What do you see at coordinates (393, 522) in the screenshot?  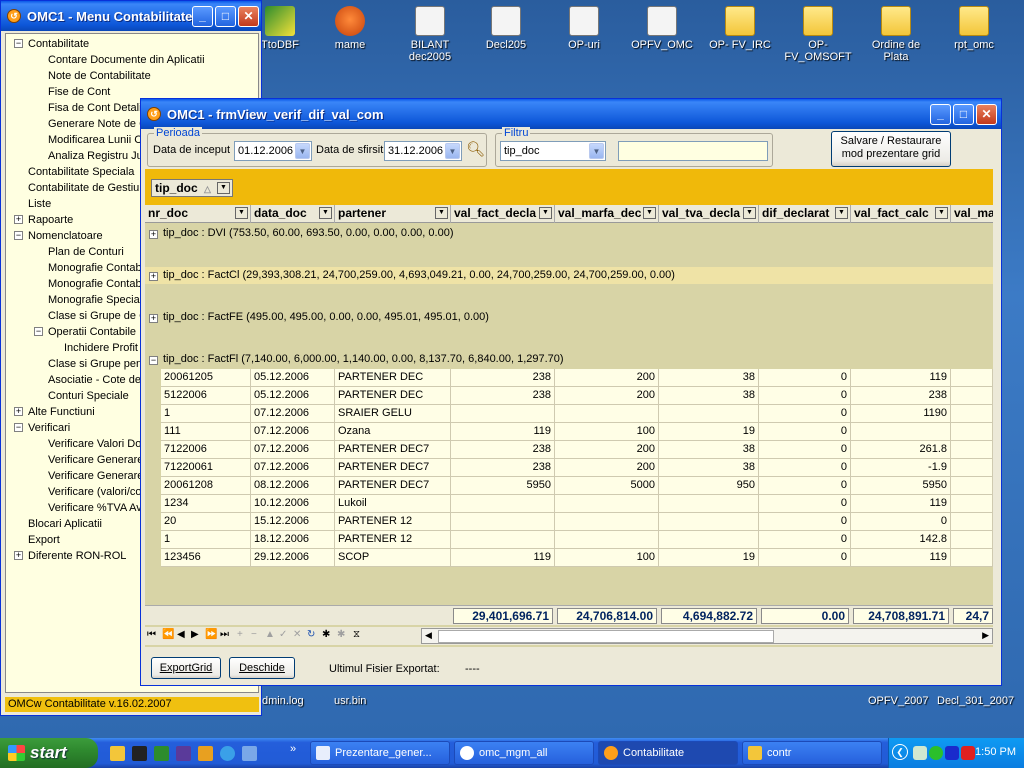 I see `table-cell: PARTENER 12` at bounding box center [393, 522].